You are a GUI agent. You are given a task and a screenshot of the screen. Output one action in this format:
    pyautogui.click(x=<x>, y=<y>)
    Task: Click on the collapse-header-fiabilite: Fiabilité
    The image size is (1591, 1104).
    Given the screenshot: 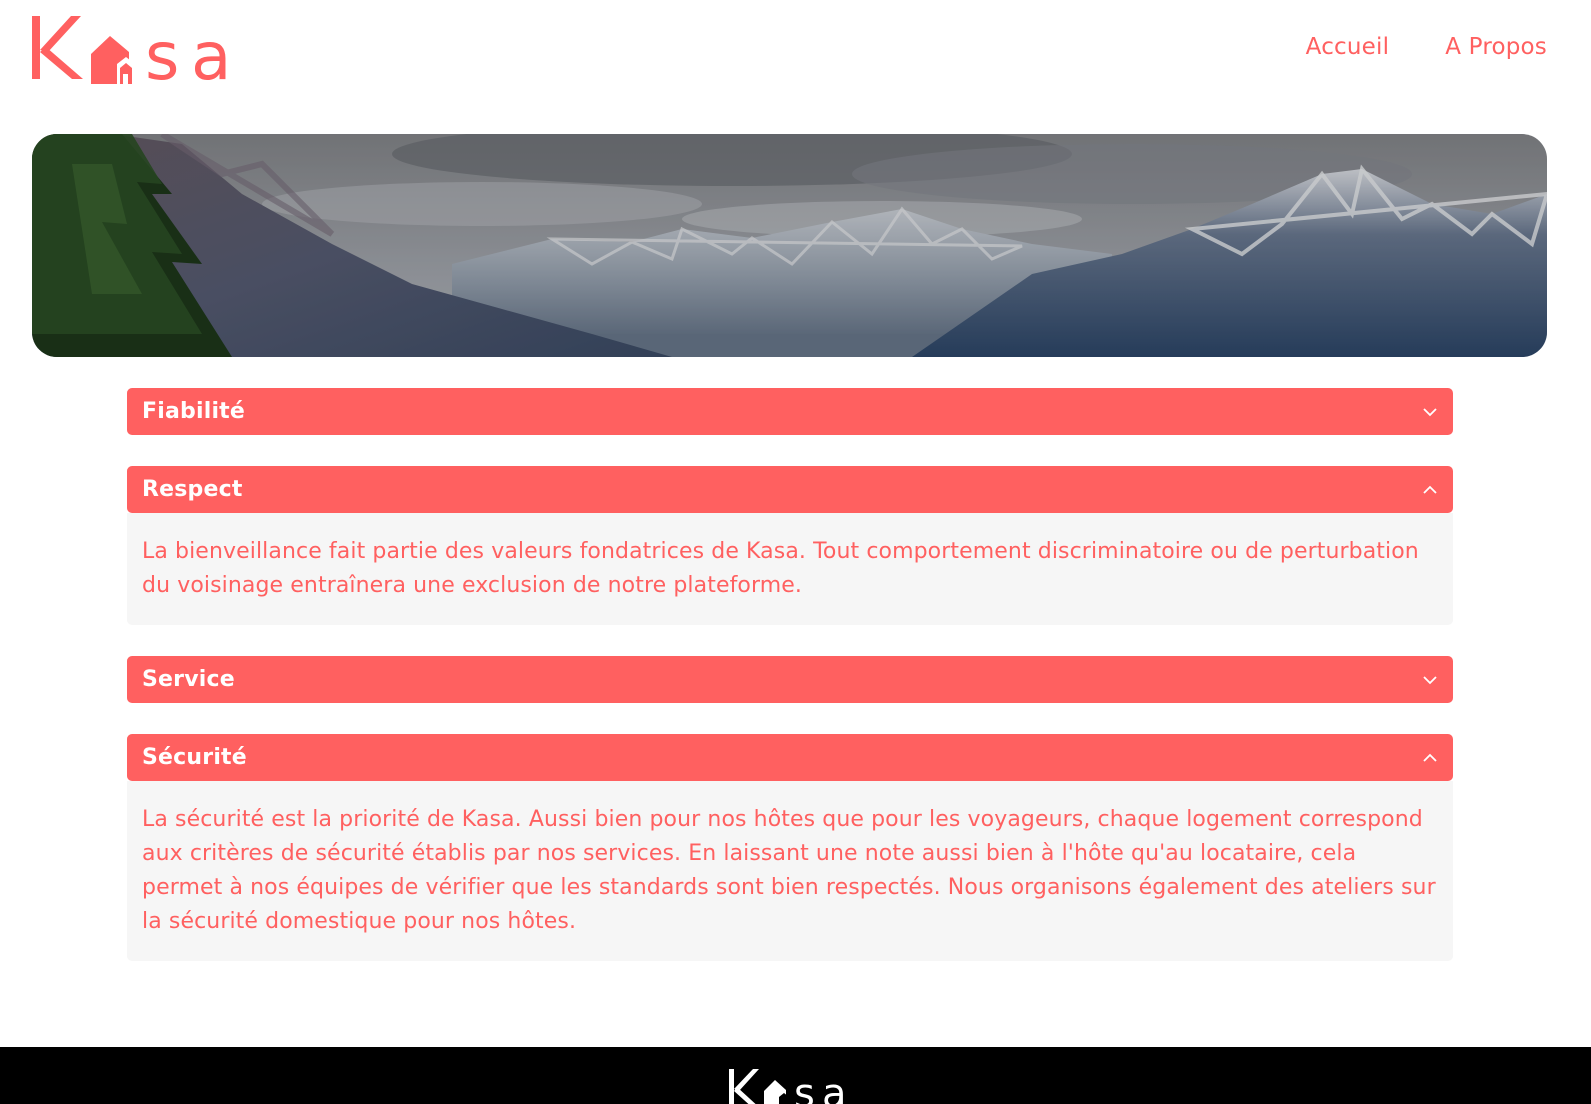 What is the action you would take?
    pyautogui.click(x=790, y=411)
    